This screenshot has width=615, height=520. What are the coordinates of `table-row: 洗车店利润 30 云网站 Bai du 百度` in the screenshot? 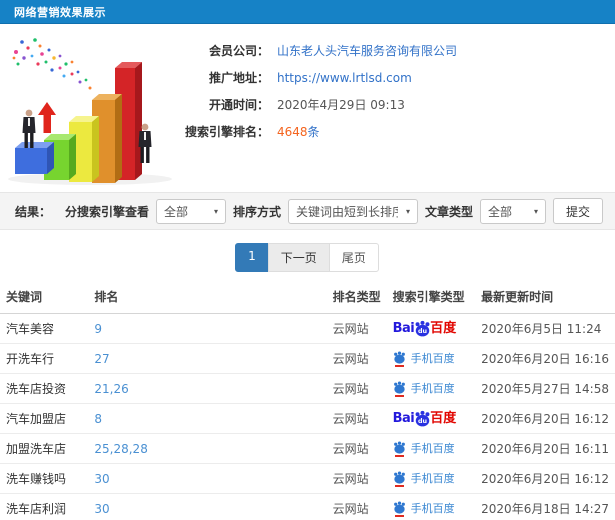 It's located at (307, 506).